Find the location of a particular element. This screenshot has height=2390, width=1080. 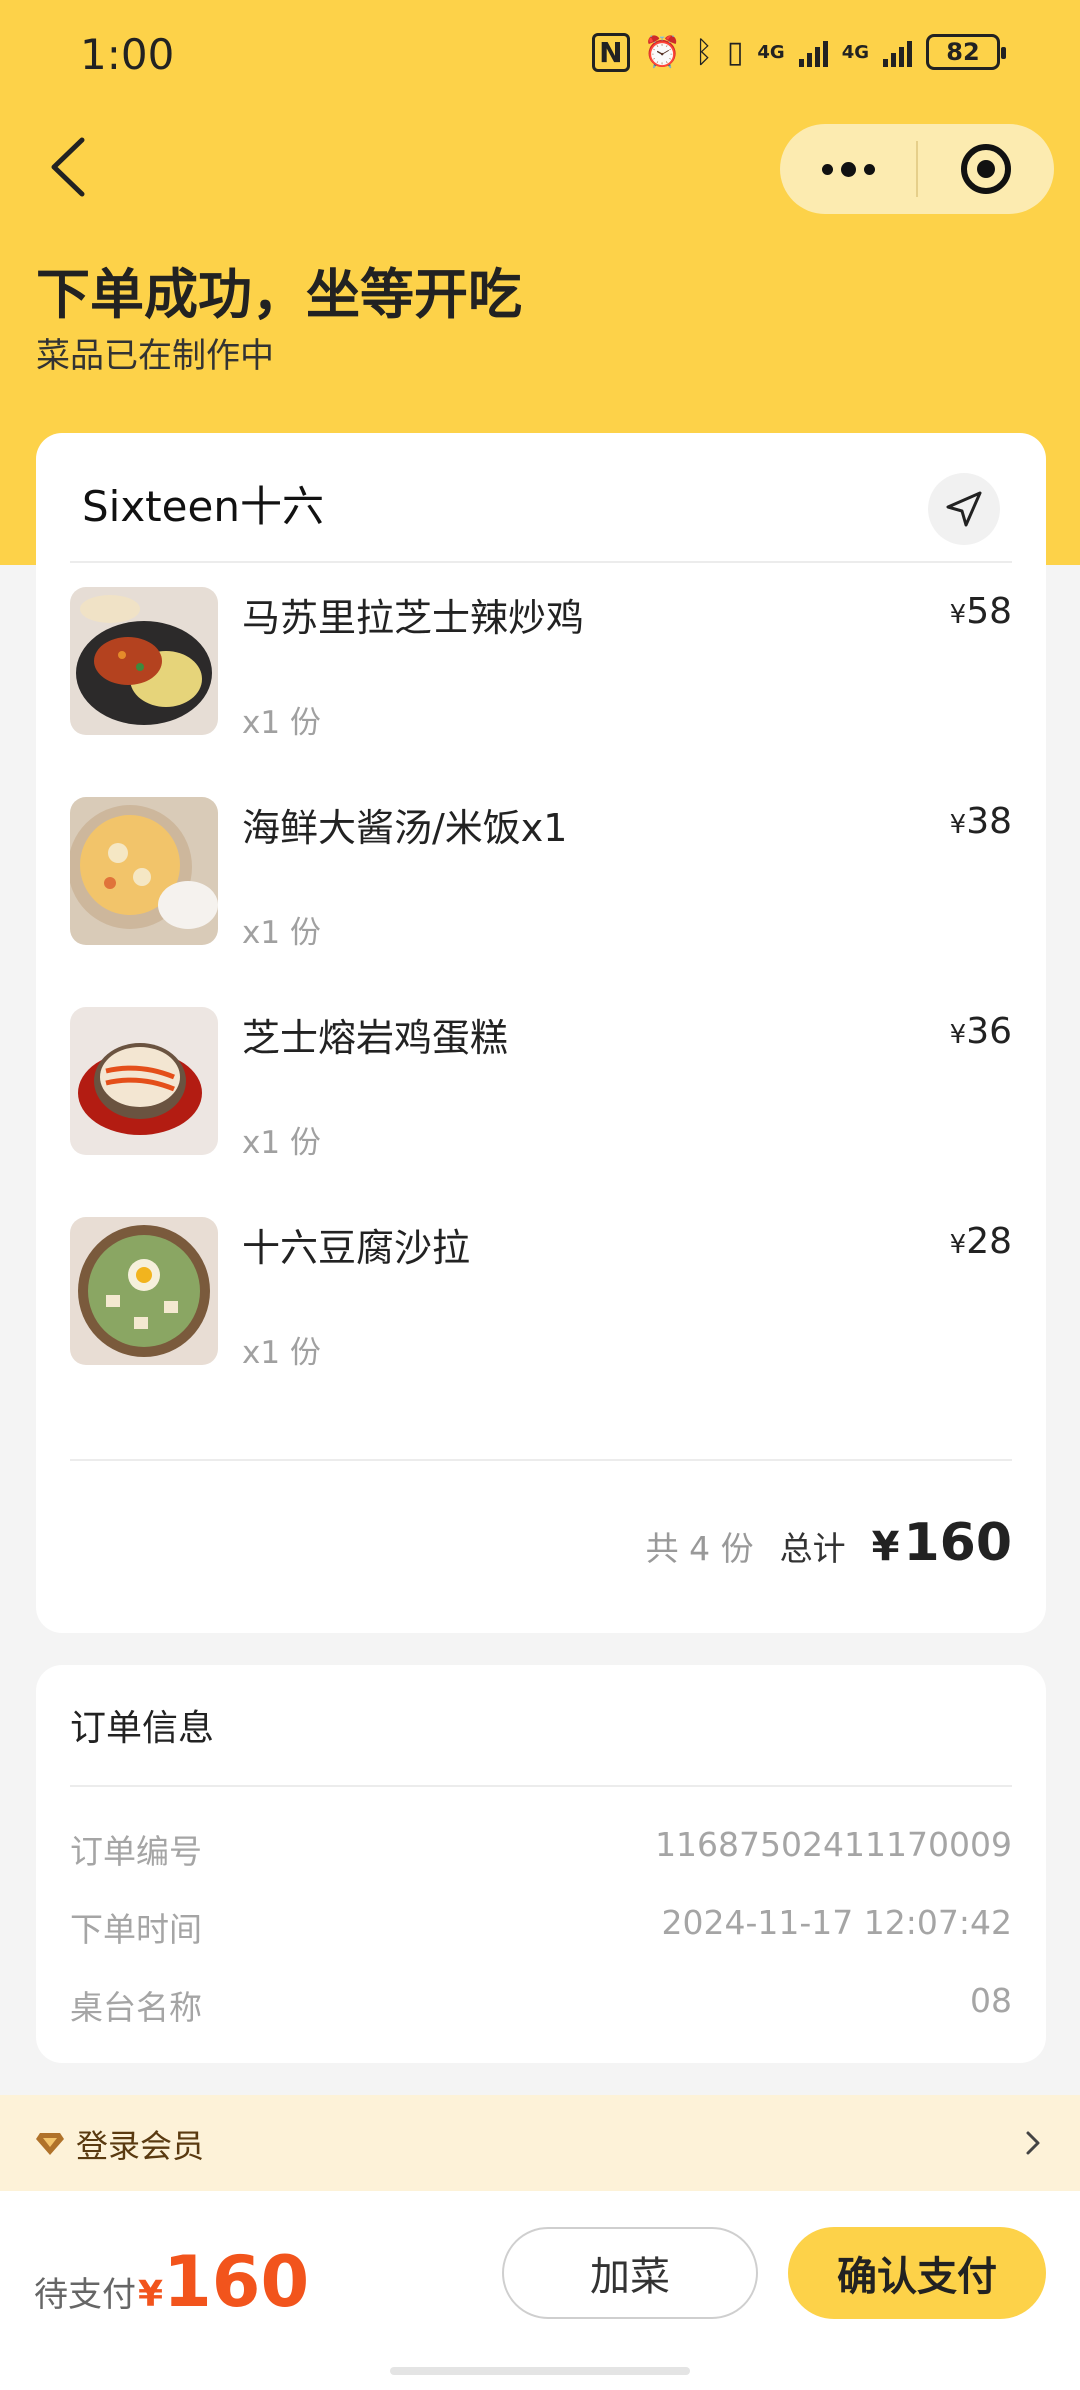

back-button is located at coordinates (69, 167).